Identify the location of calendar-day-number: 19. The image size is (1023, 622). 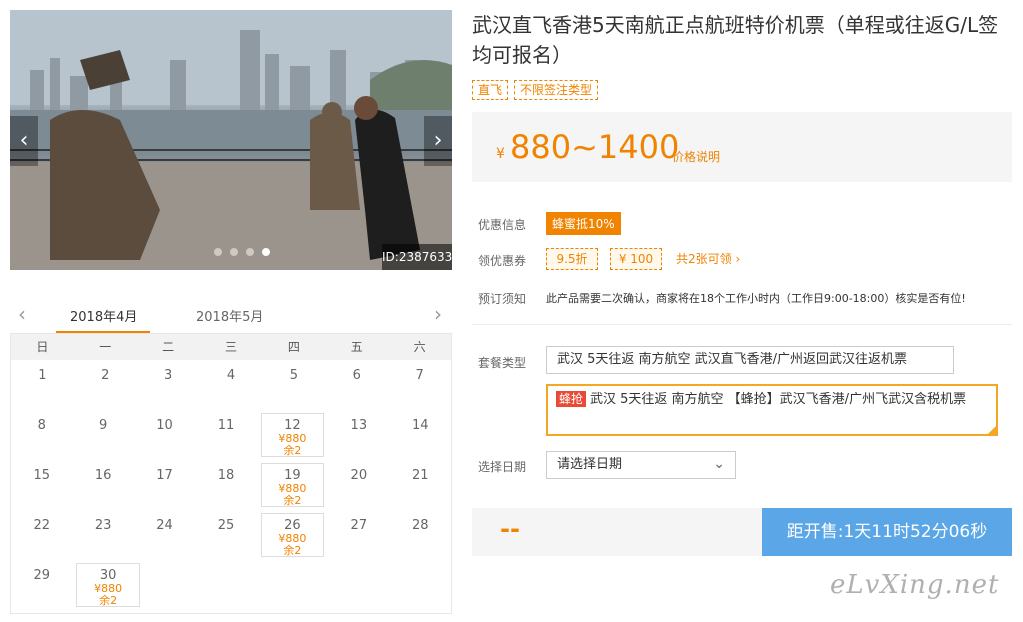
(292, 475).